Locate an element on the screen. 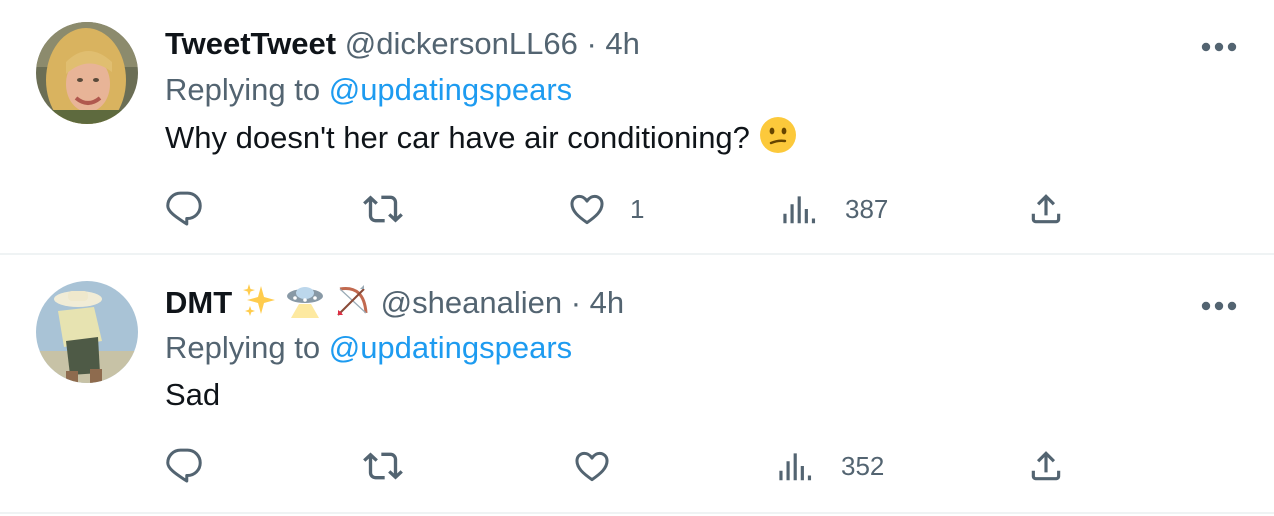 The width and height of the screenshot is (1274, 516). like-button: 1 is located at coordinates (606, 209).